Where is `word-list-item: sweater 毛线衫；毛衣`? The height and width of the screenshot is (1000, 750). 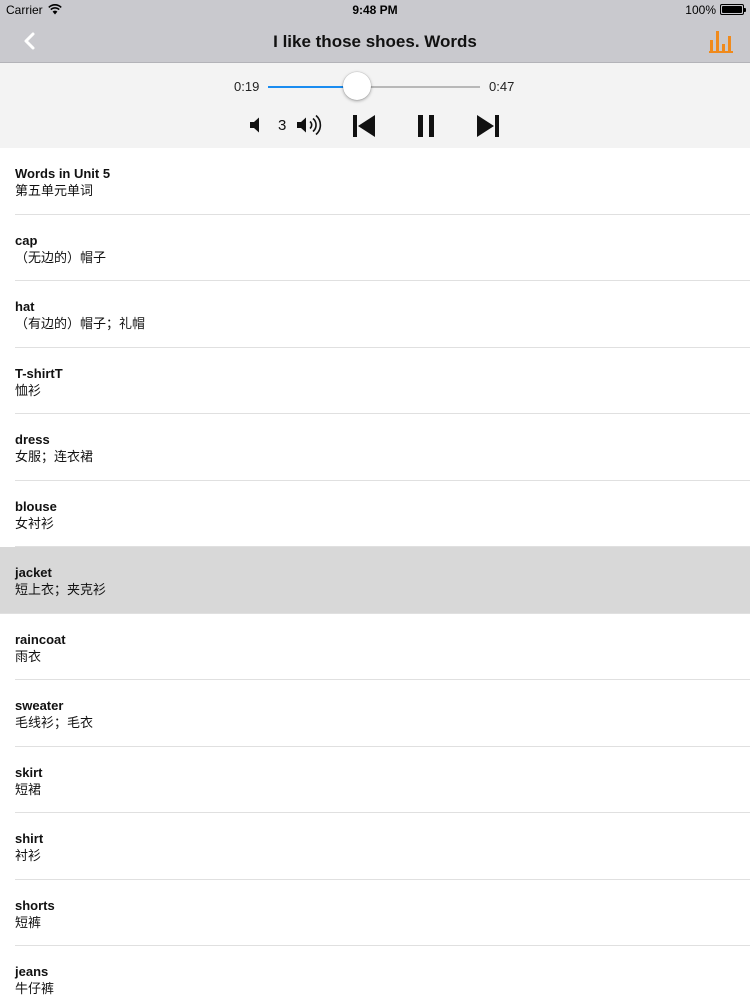
word-list-item: sweater 毛线衫；毛衣 is located at coordinates (375, 713).